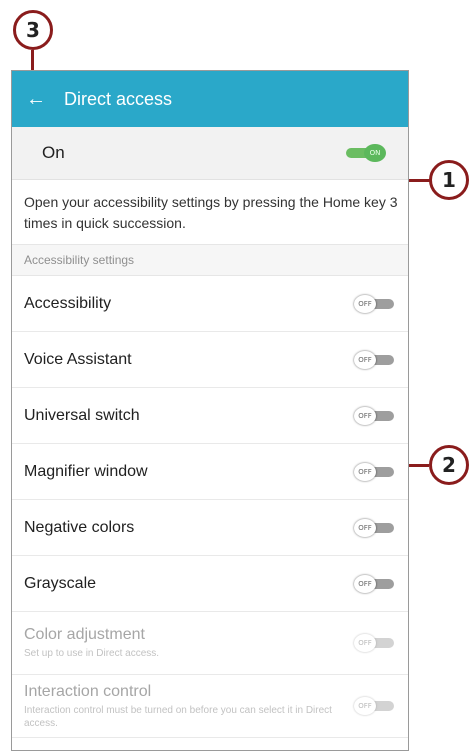 The width and height of the screenshot is (474, 751). Describe the element at coordinates (210, 153) in the screenshot. I see `master-switch-row: On ON` at that location.